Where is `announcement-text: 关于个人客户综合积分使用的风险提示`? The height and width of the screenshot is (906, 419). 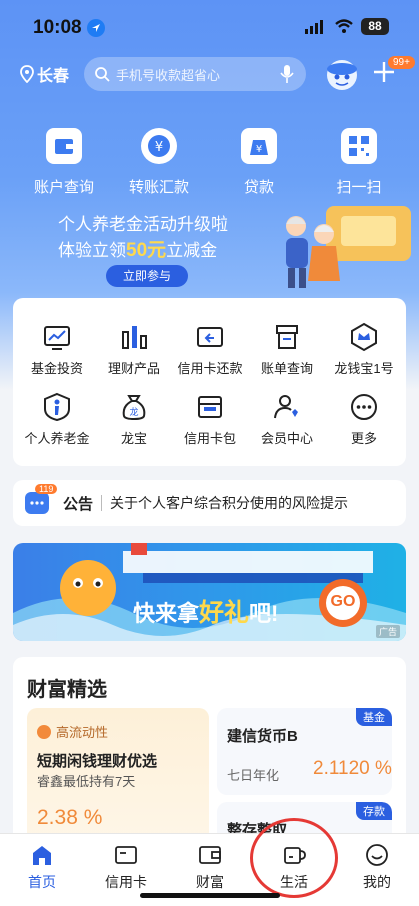 announcement-text: 关于个人客户综合积分使用的风险提示 is located at coordinates (229, 503).